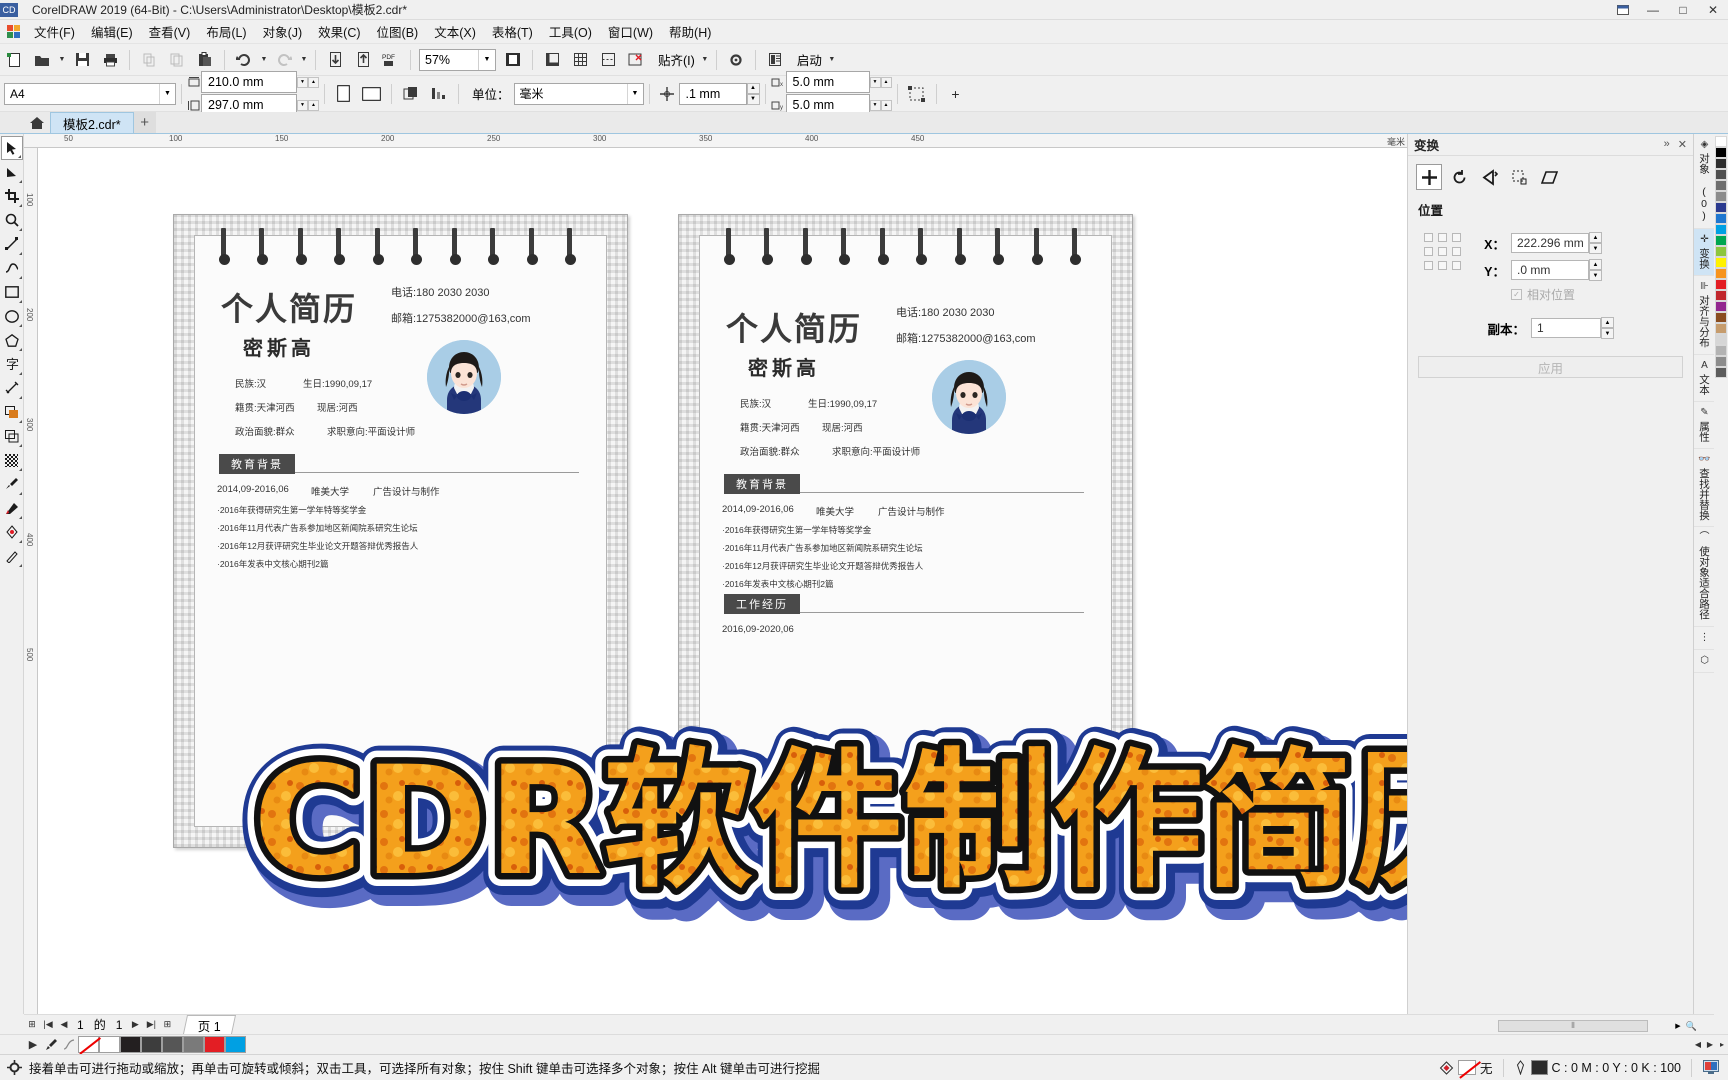  I want to click on drawing-units-dropdown-icon: ▼, so click(634, 93).